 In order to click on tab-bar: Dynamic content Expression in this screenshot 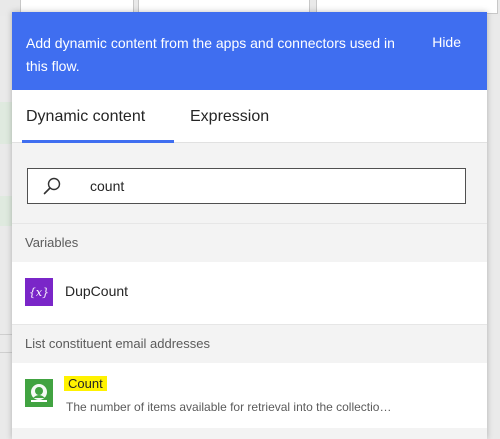, I will do `click(249, 116)`.